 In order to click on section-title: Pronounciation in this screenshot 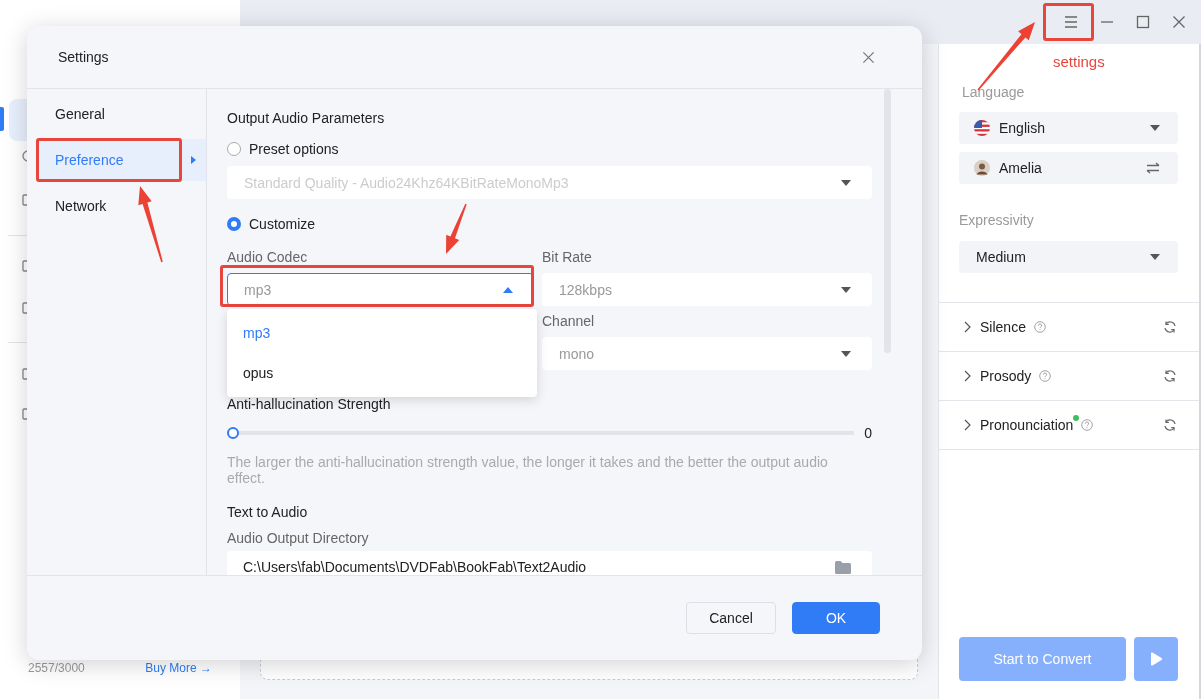, I will do `click(1027, 425)`.